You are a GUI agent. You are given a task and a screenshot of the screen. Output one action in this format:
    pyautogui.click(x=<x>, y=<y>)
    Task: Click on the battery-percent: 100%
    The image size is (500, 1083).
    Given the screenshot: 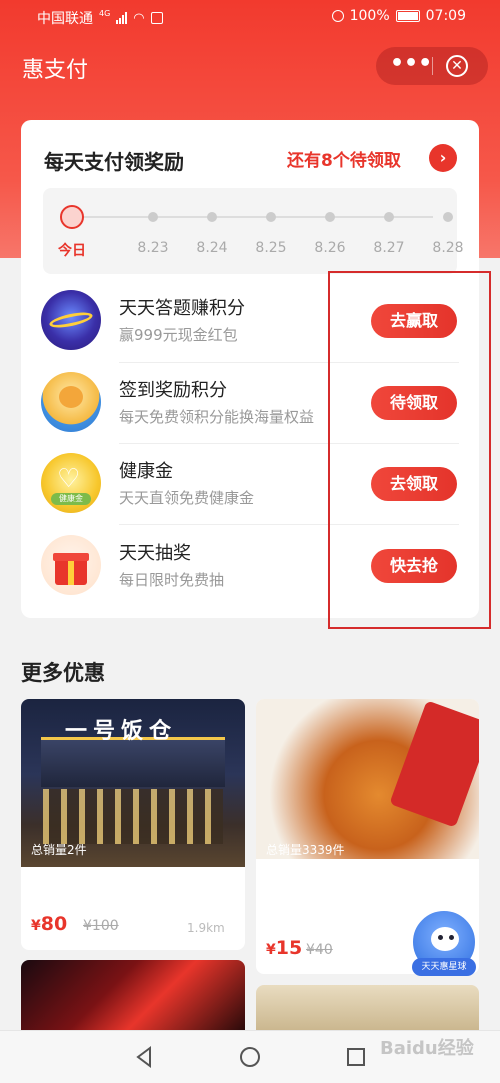 What is the action you would take?
    pyautogui.click(x=369, y=16)
    